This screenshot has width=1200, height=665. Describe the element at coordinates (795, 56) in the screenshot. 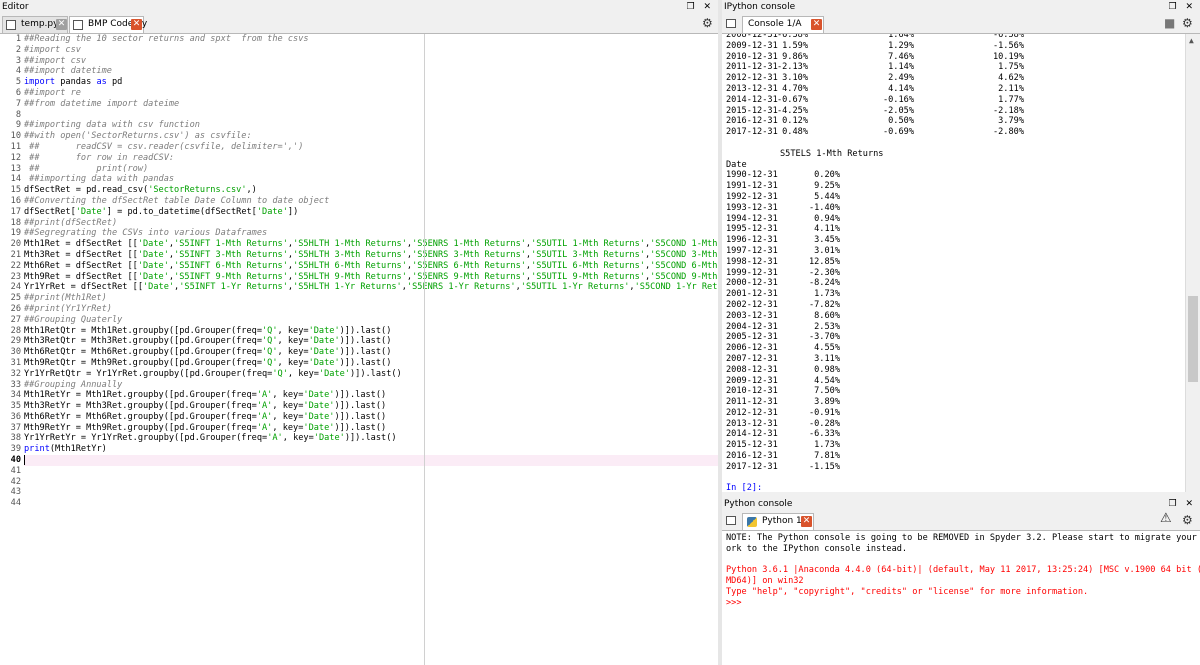

I see `row-value: 9.86%` at that location.